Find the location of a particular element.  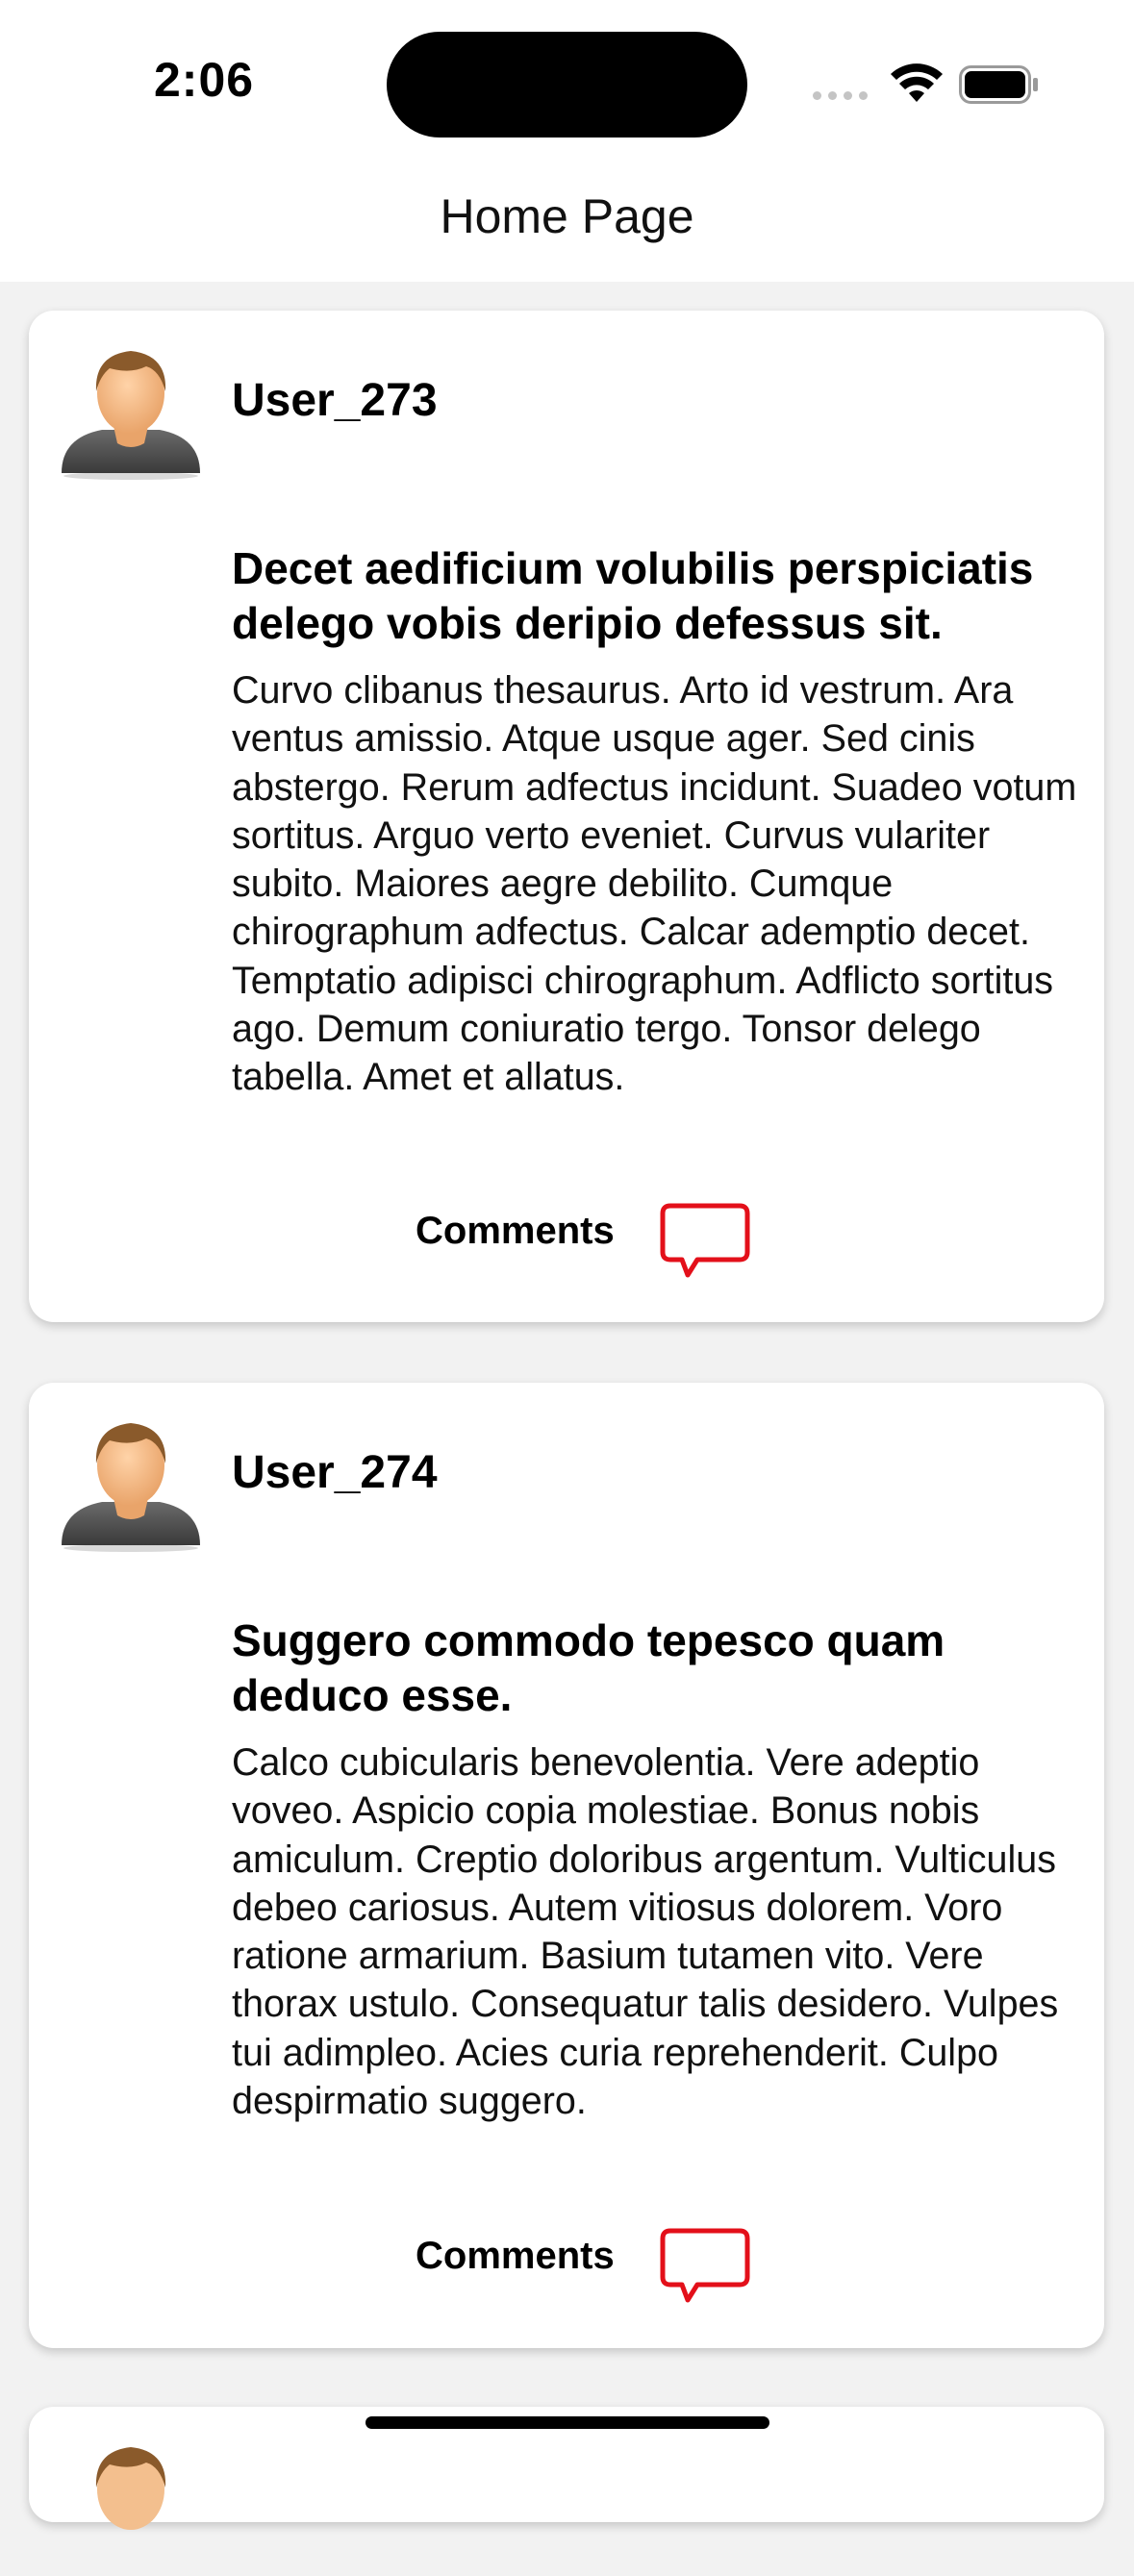

wifi-icon is located at coordinates (917, 82).